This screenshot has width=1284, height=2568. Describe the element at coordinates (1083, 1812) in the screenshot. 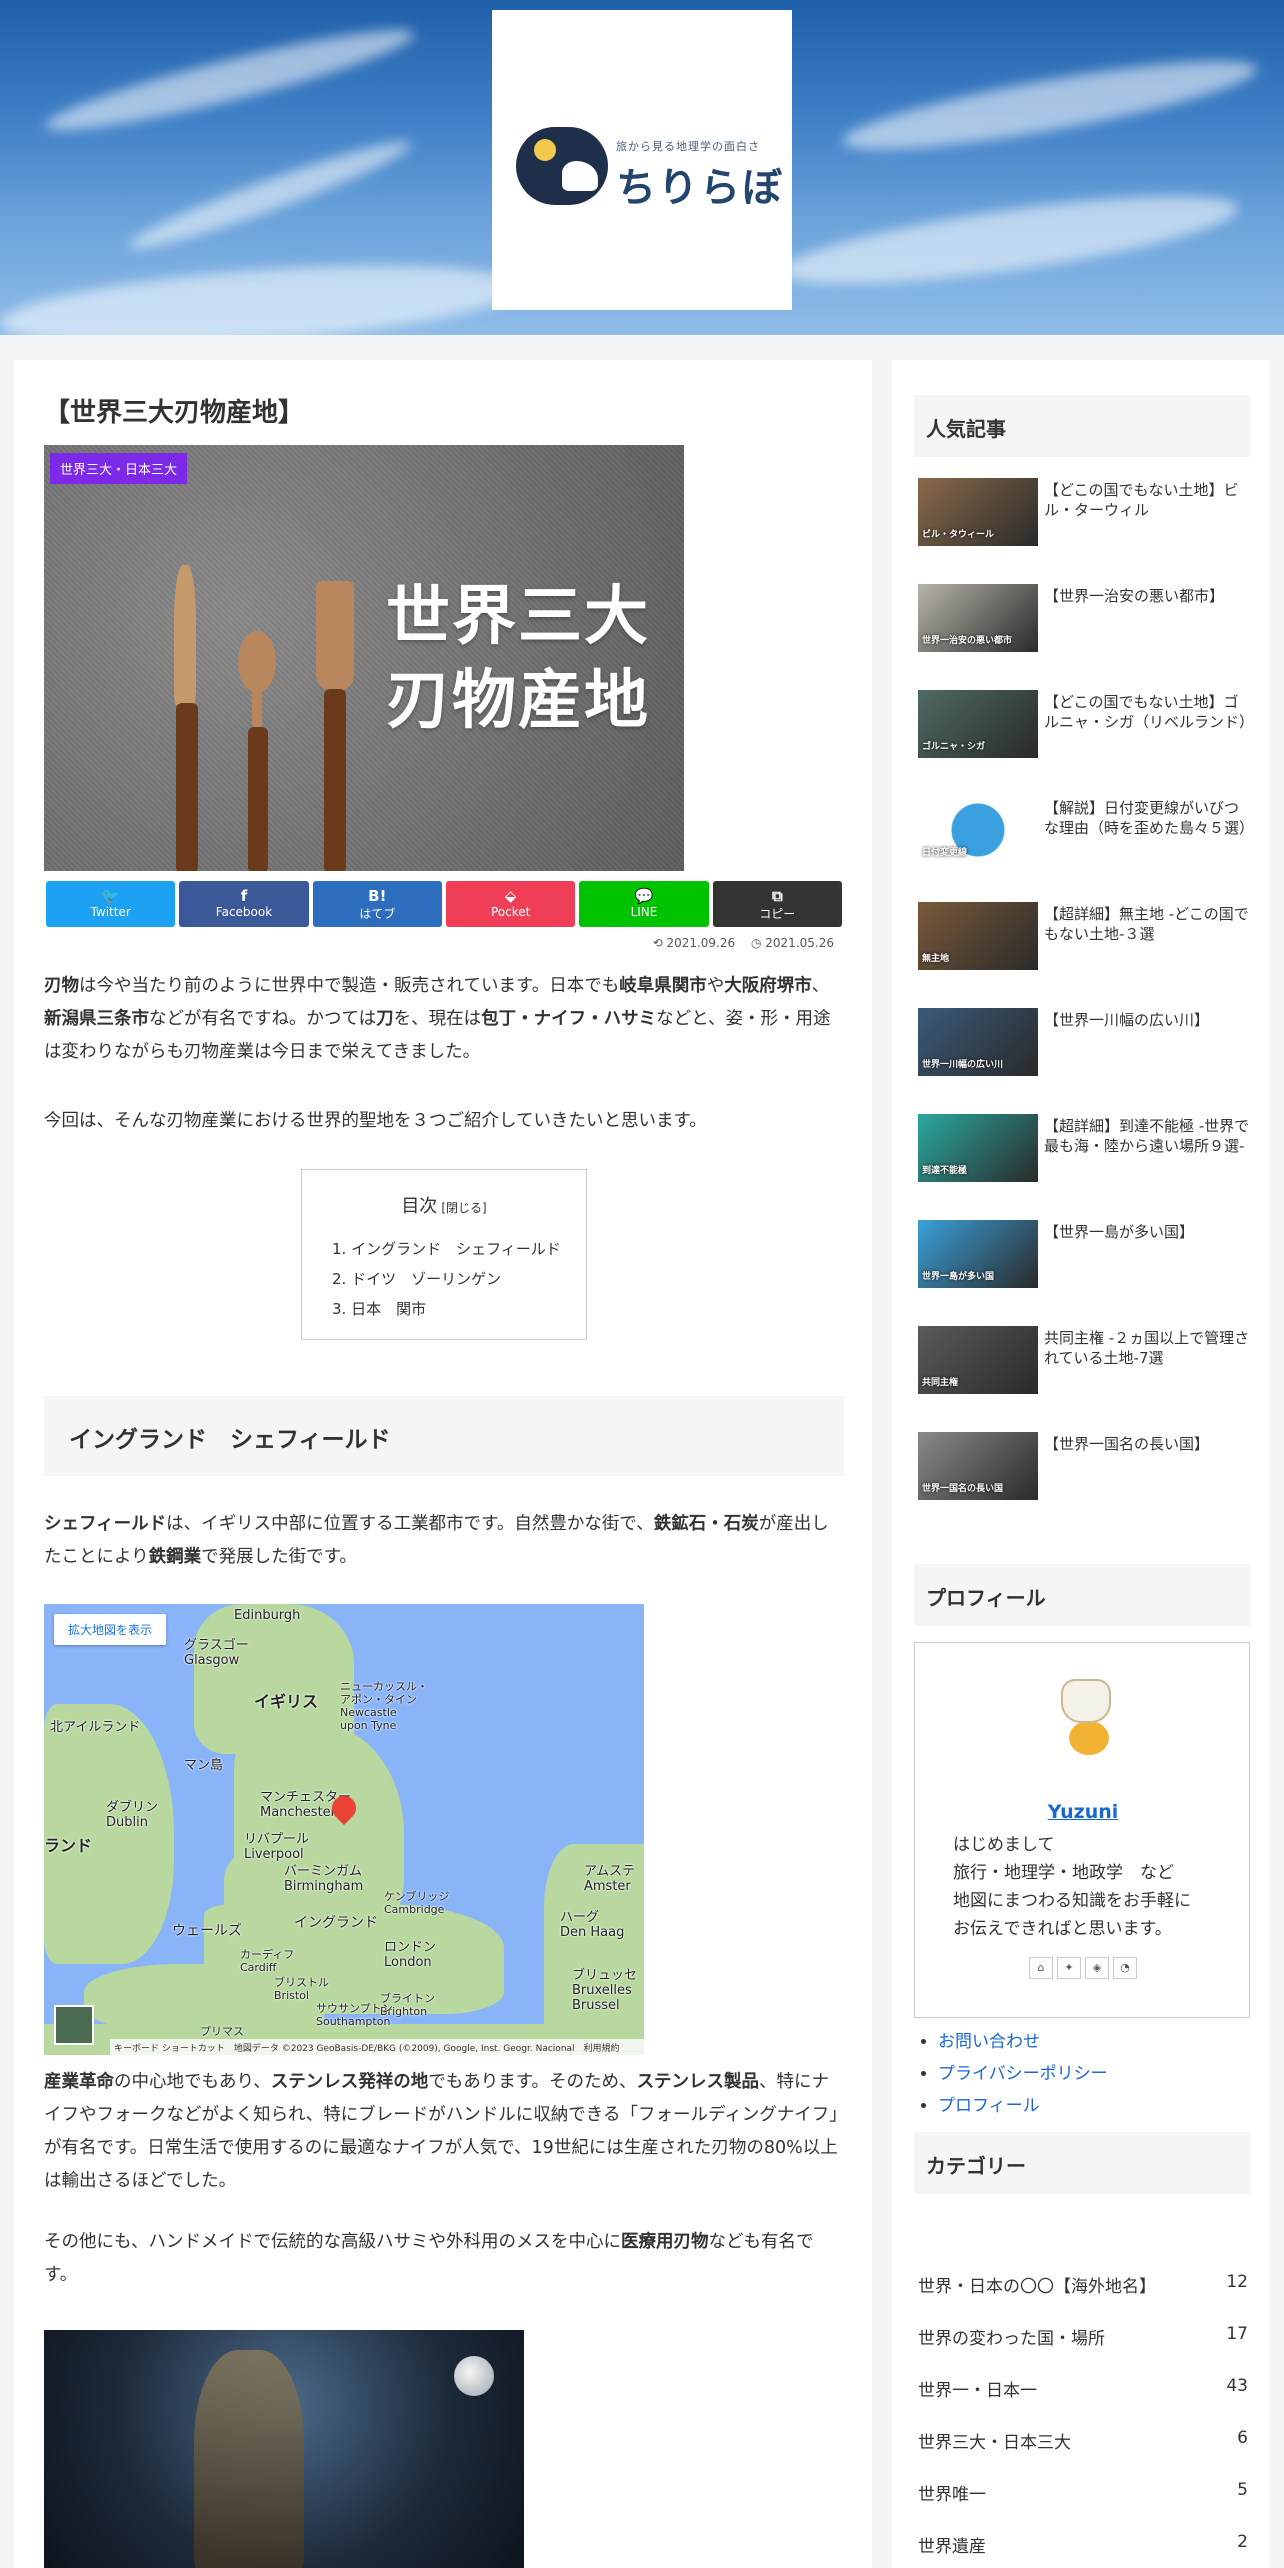

I see `profile-name: Yuzuni` at that location.